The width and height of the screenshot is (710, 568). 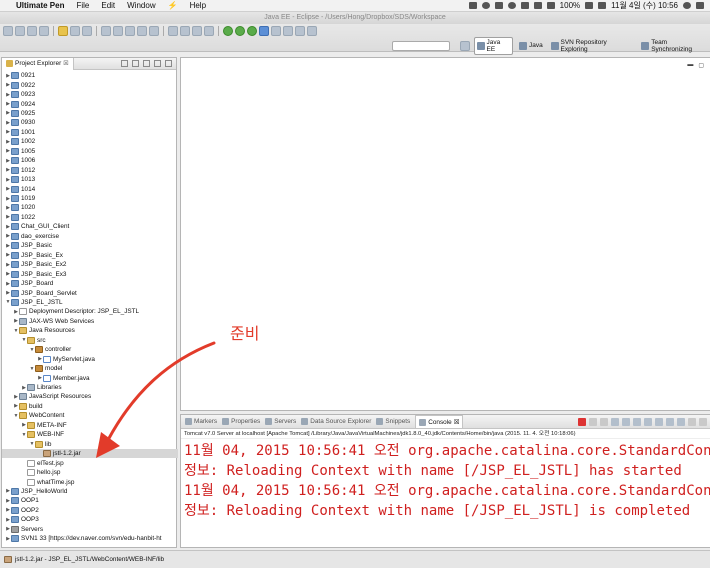 I want to click on display-console-icon, so click(x=670, y=422).